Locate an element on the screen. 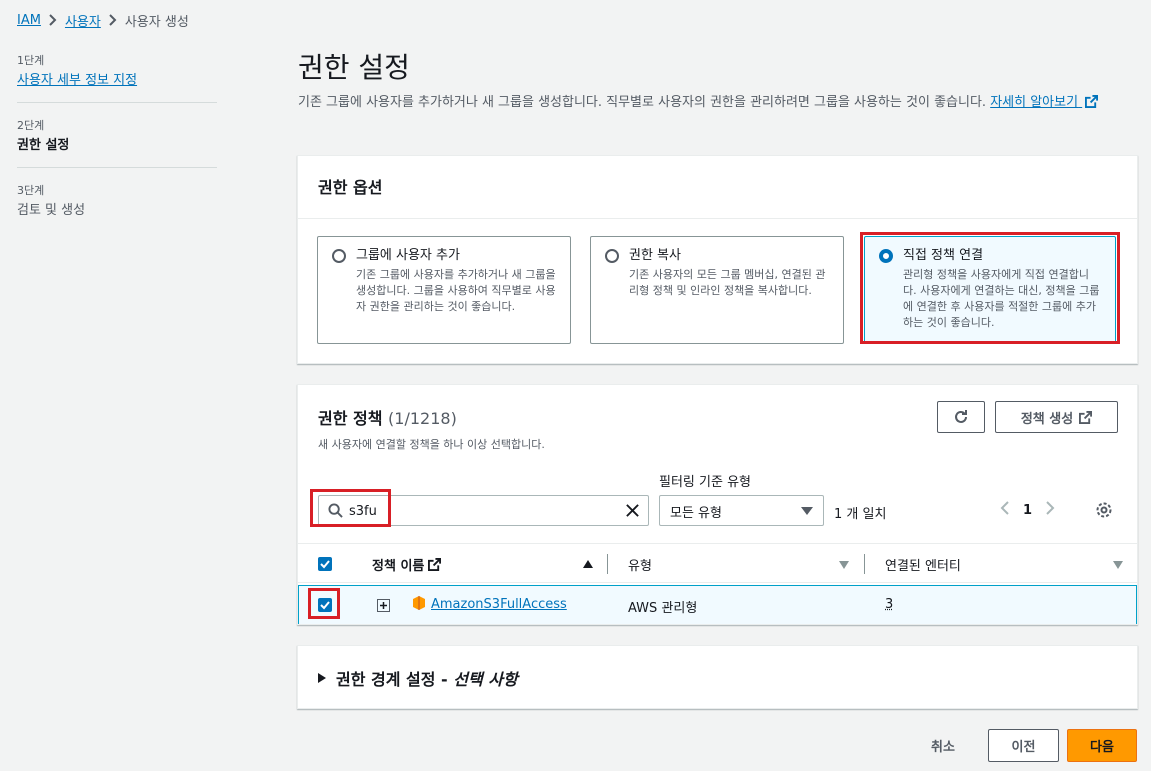  match-count: 1 개 일치 is located at coordinates (860, 514).